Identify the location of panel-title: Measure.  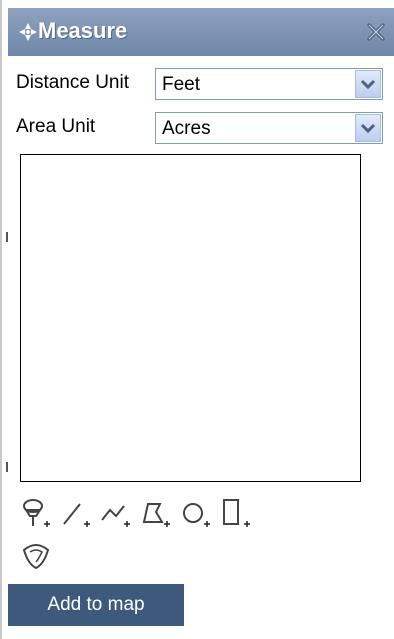
(83, 30).